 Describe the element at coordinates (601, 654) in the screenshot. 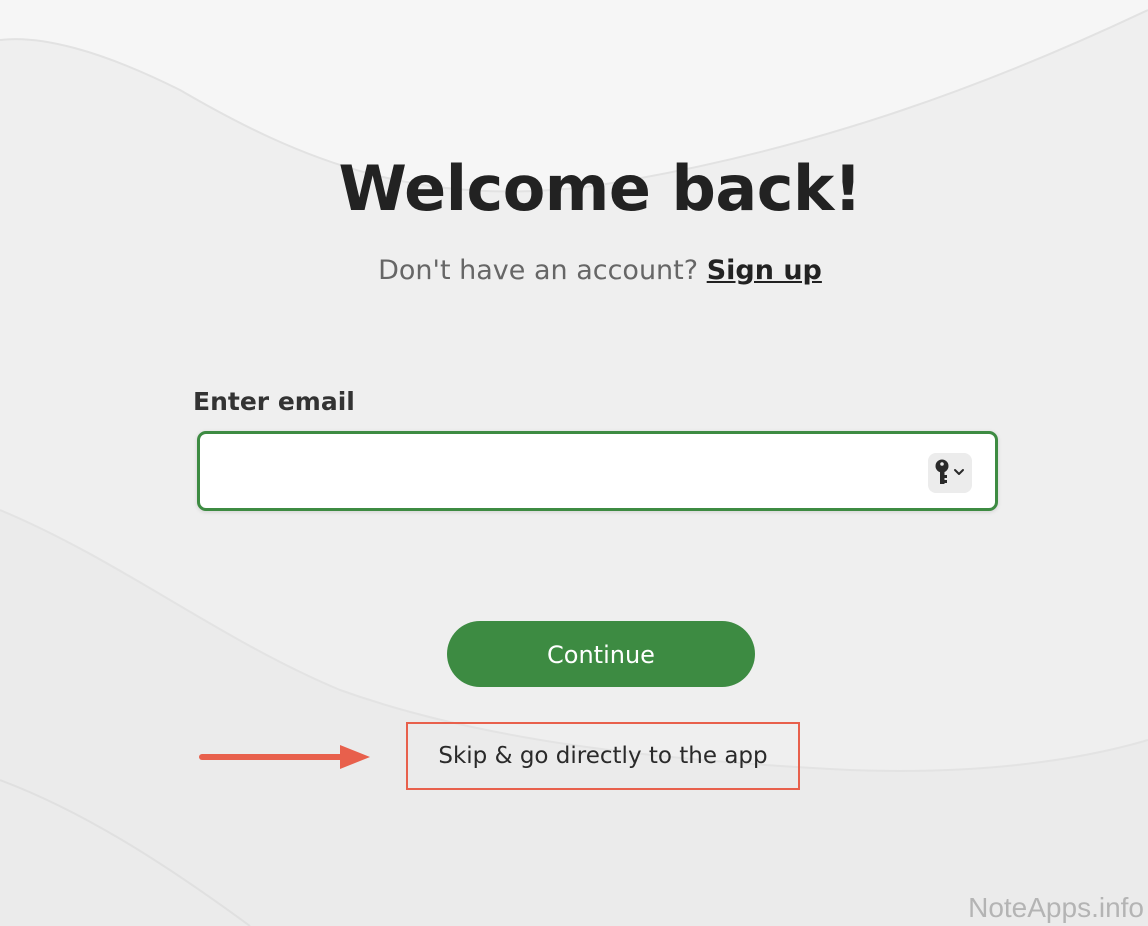

I see `continue-button: Continue` at that location.